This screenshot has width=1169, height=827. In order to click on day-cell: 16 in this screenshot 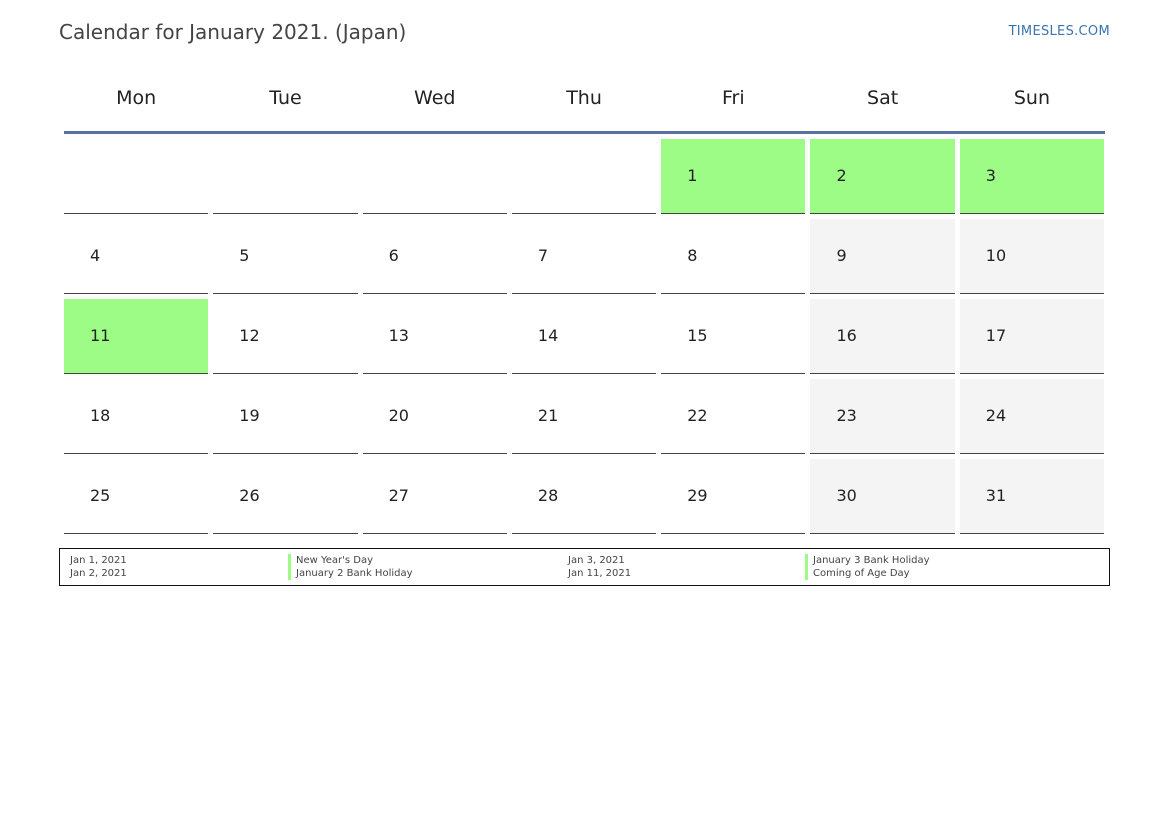, I will do `click(882, 336)`.